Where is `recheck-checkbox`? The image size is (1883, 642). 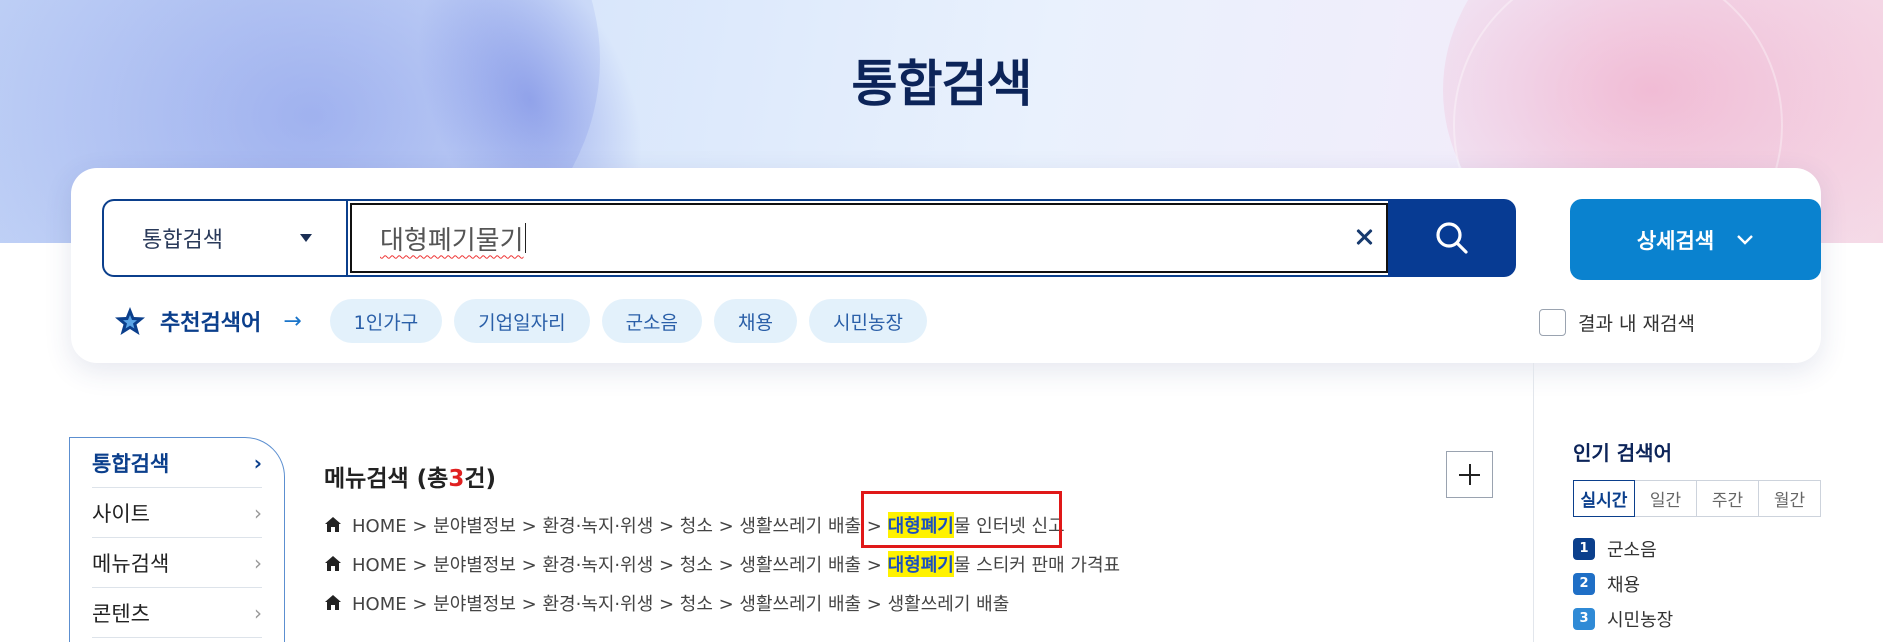 recheck-checkbox is located at coordinates (1552, 322).